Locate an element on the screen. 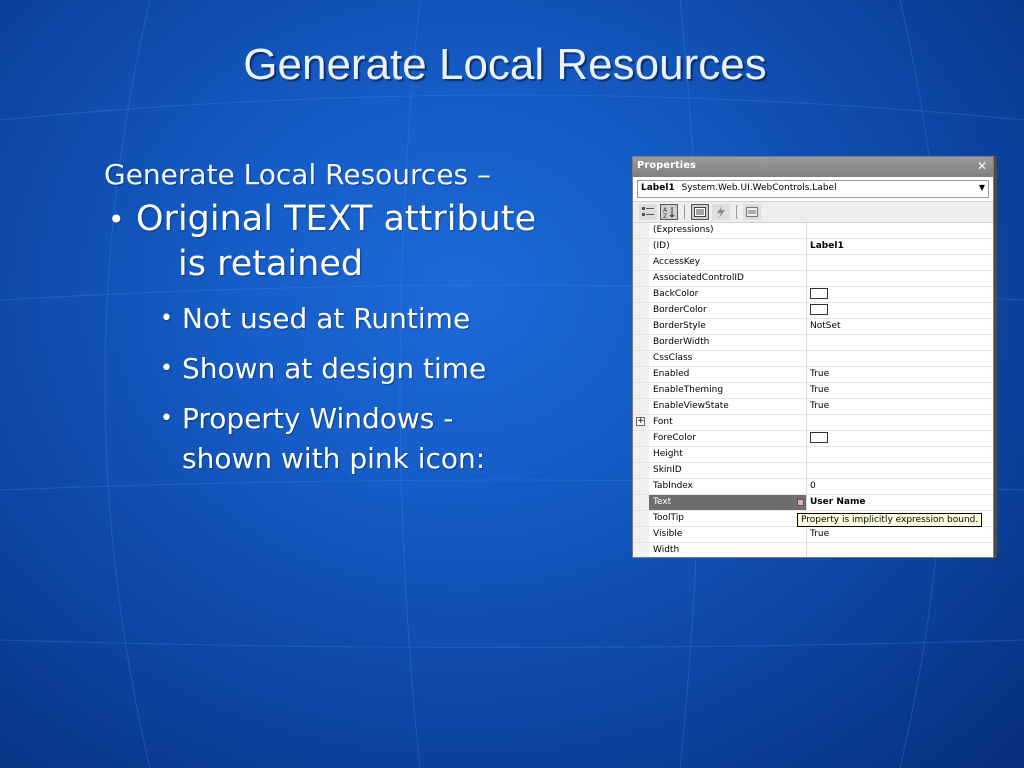 The image size is (1024, 768). sub-bullet-text: Property Windows - is located at coordinates (318, 418).